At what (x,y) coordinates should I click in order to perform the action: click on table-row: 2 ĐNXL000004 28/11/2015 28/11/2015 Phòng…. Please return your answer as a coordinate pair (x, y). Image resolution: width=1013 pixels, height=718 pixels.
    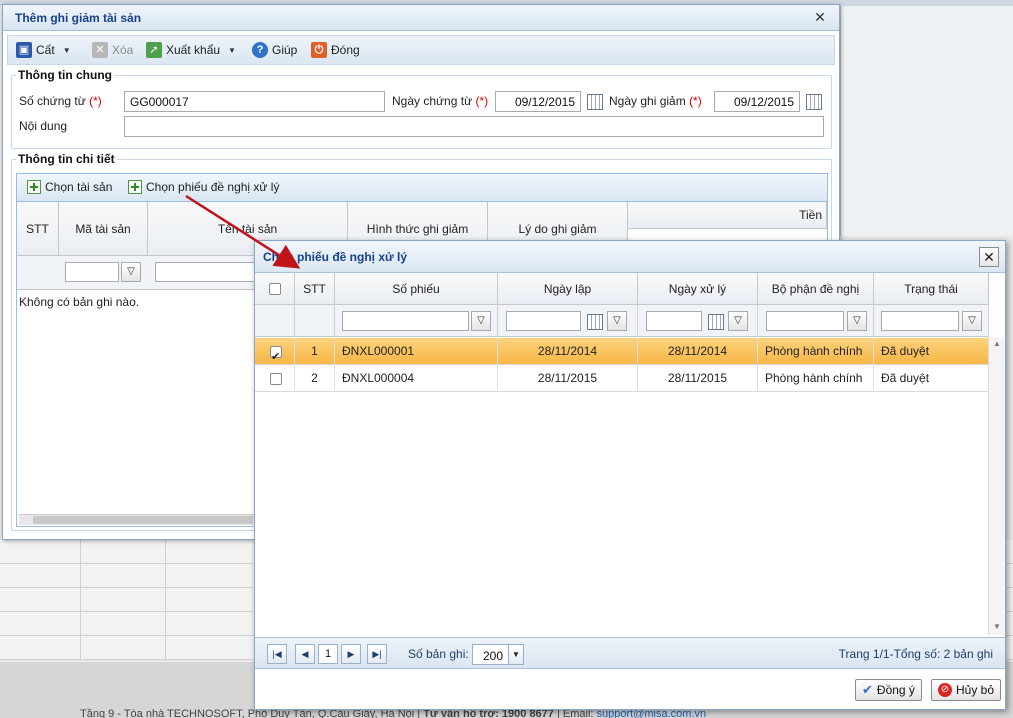
    Looking at the image, I should click on (622, 378).